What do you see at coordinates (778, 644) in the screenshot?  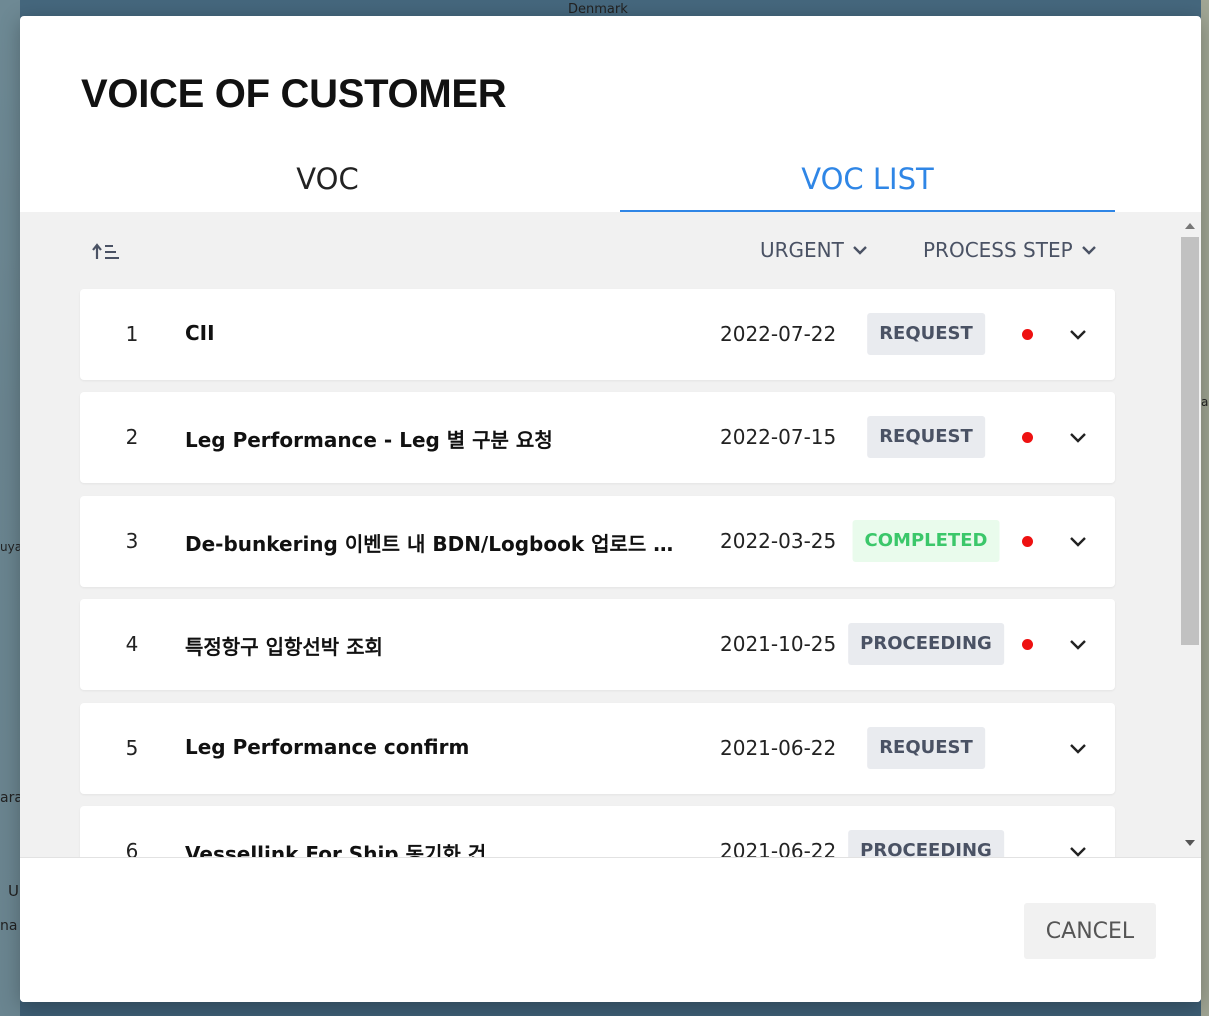 I see `row-date: 2021-10-25` at bounding box center [778, 644].